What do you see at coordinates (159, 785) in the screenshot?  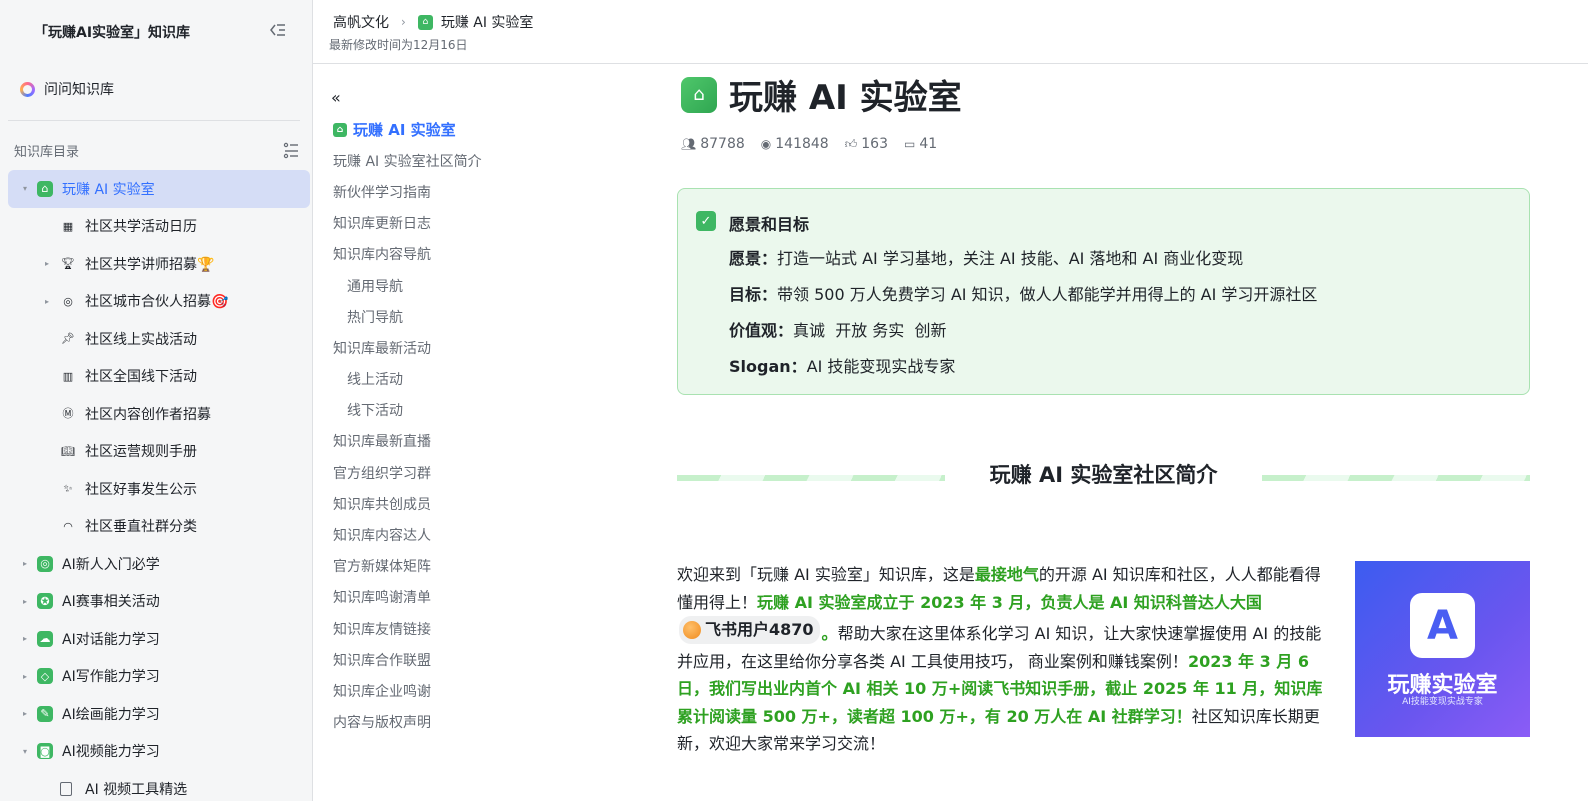 I see `sidebar-item: AI 视频工具精选` at bounding box center [159, 785].